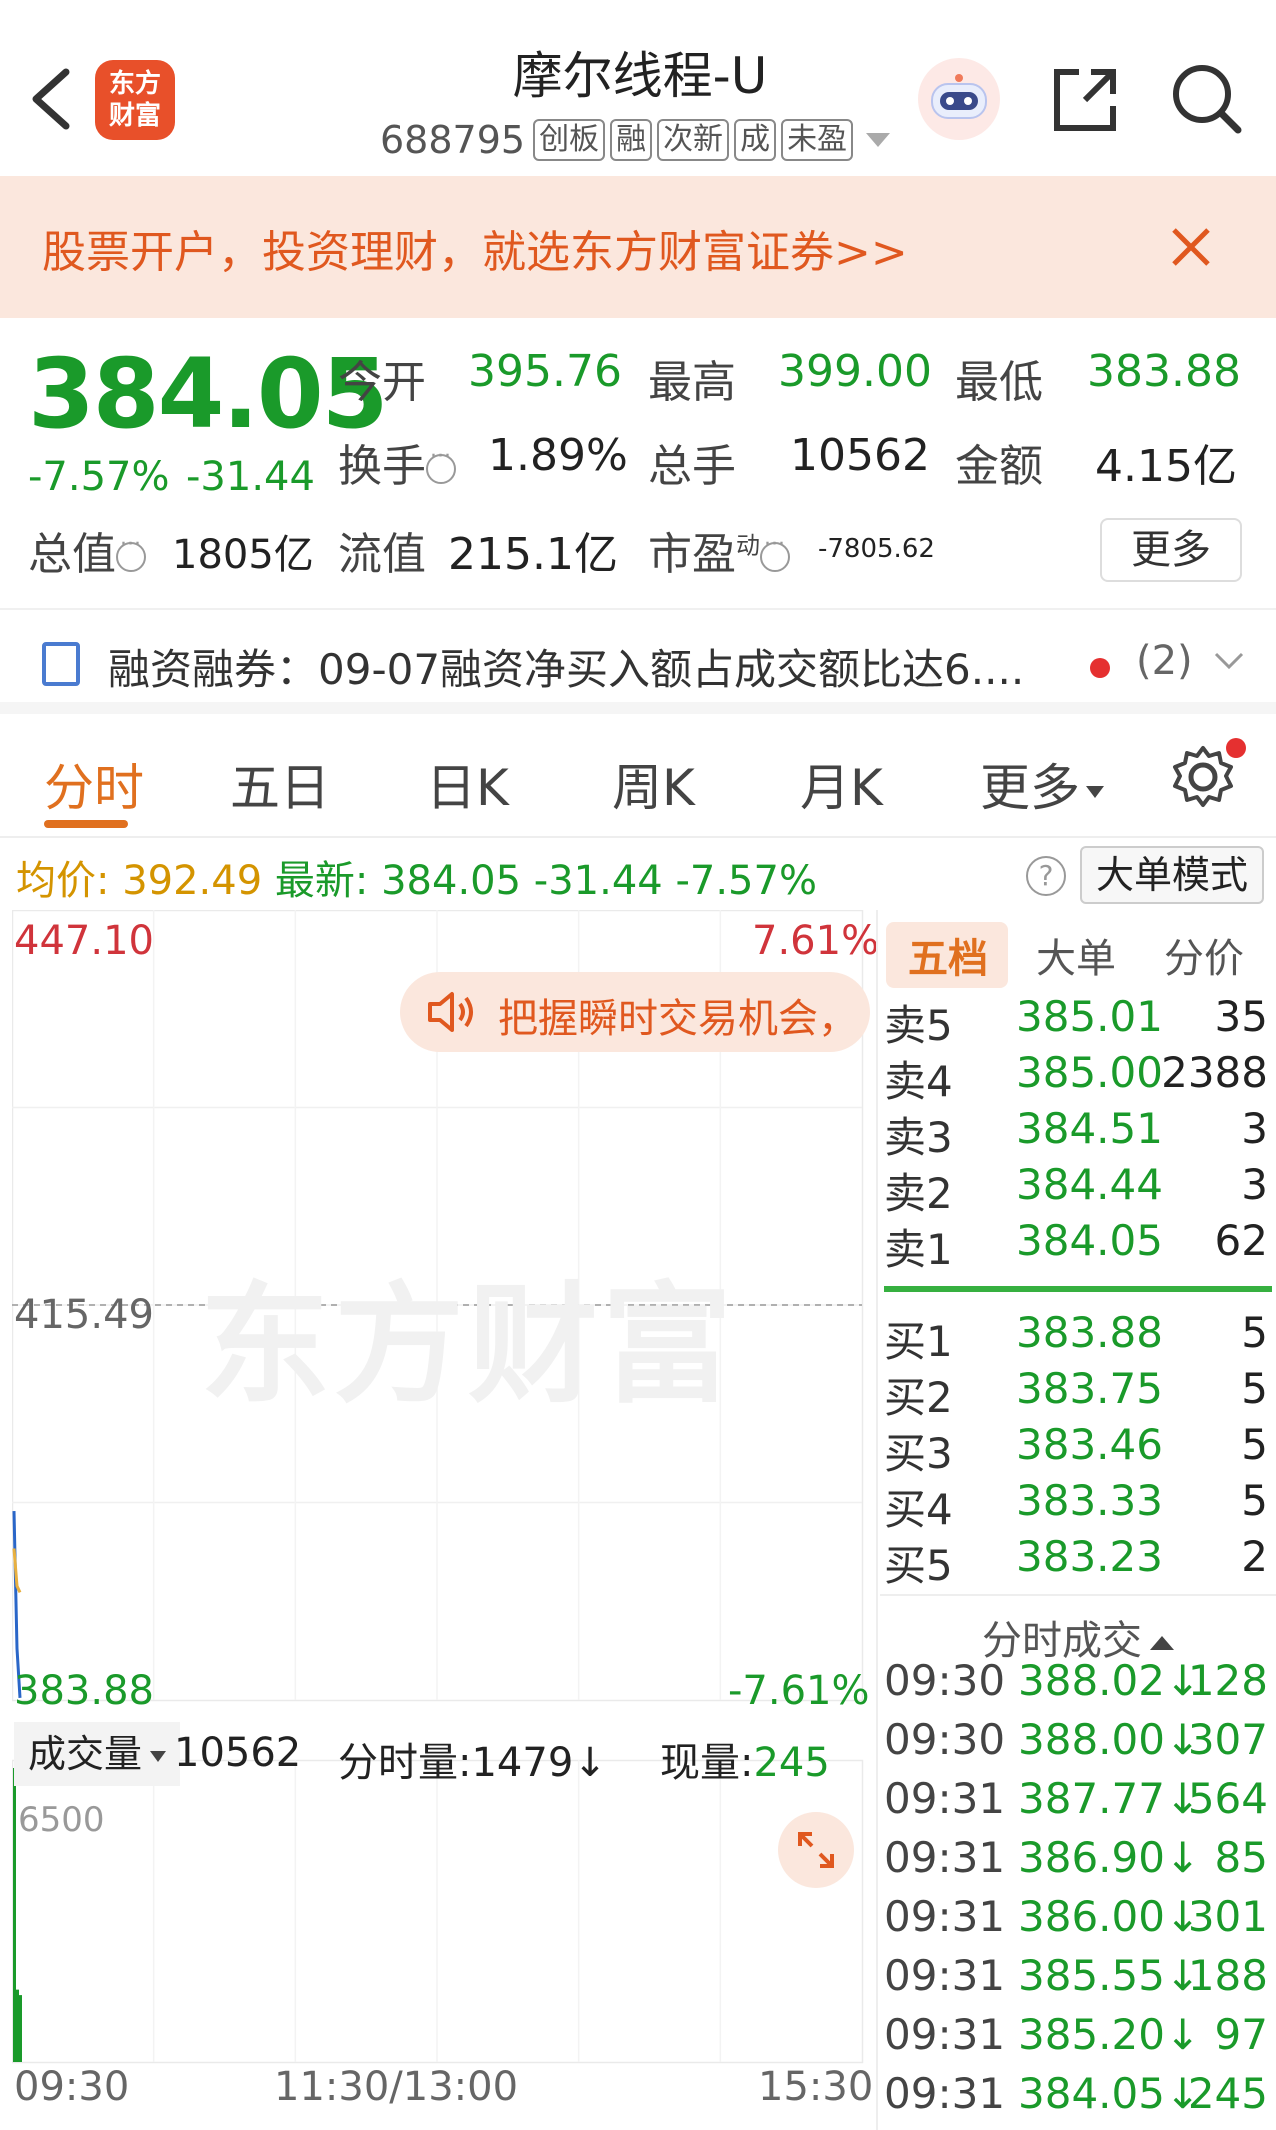  I want to click on more-quote-button: 更多, so click(1171, 550).